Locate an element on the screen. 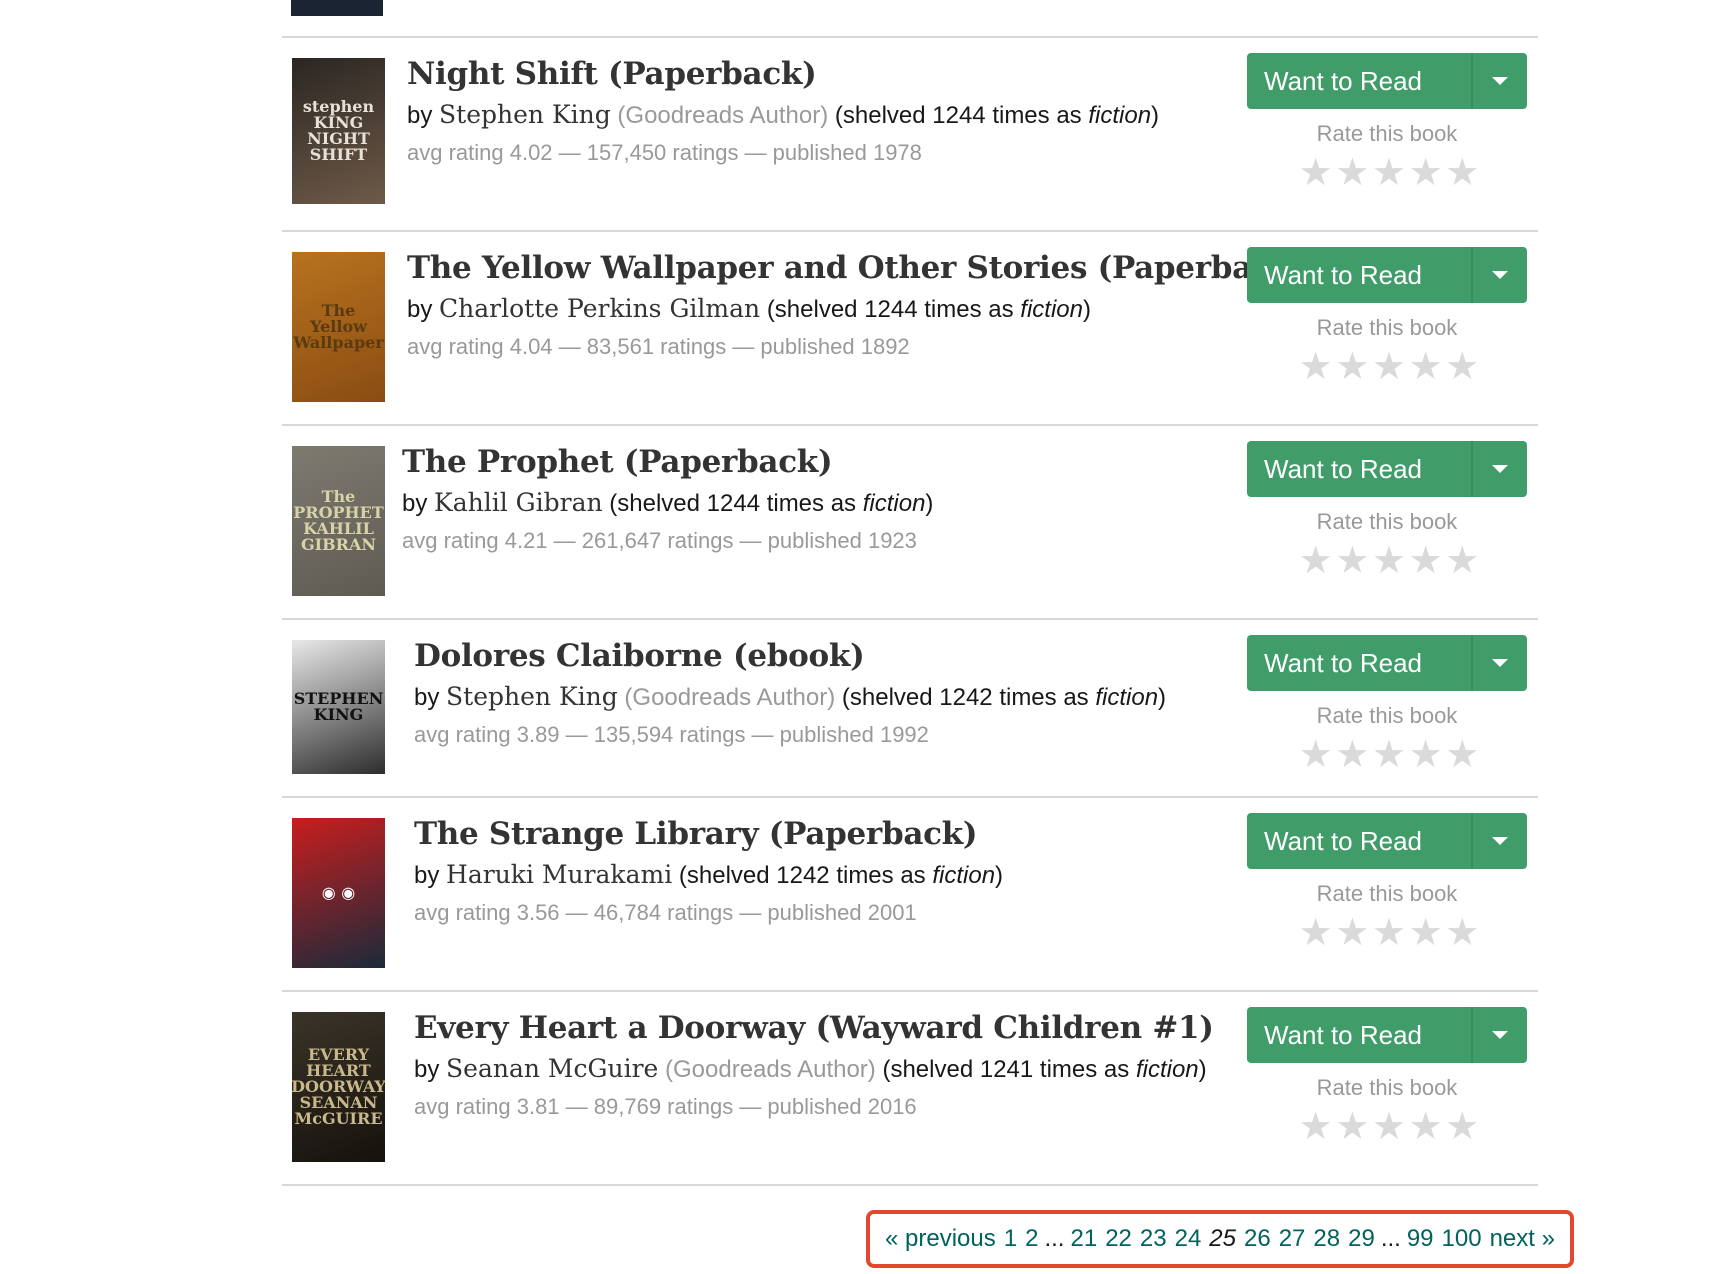 This screenshot has width=1724, height=1274. book-cover: ◉ ◉ is located at coordinates (338, 893).